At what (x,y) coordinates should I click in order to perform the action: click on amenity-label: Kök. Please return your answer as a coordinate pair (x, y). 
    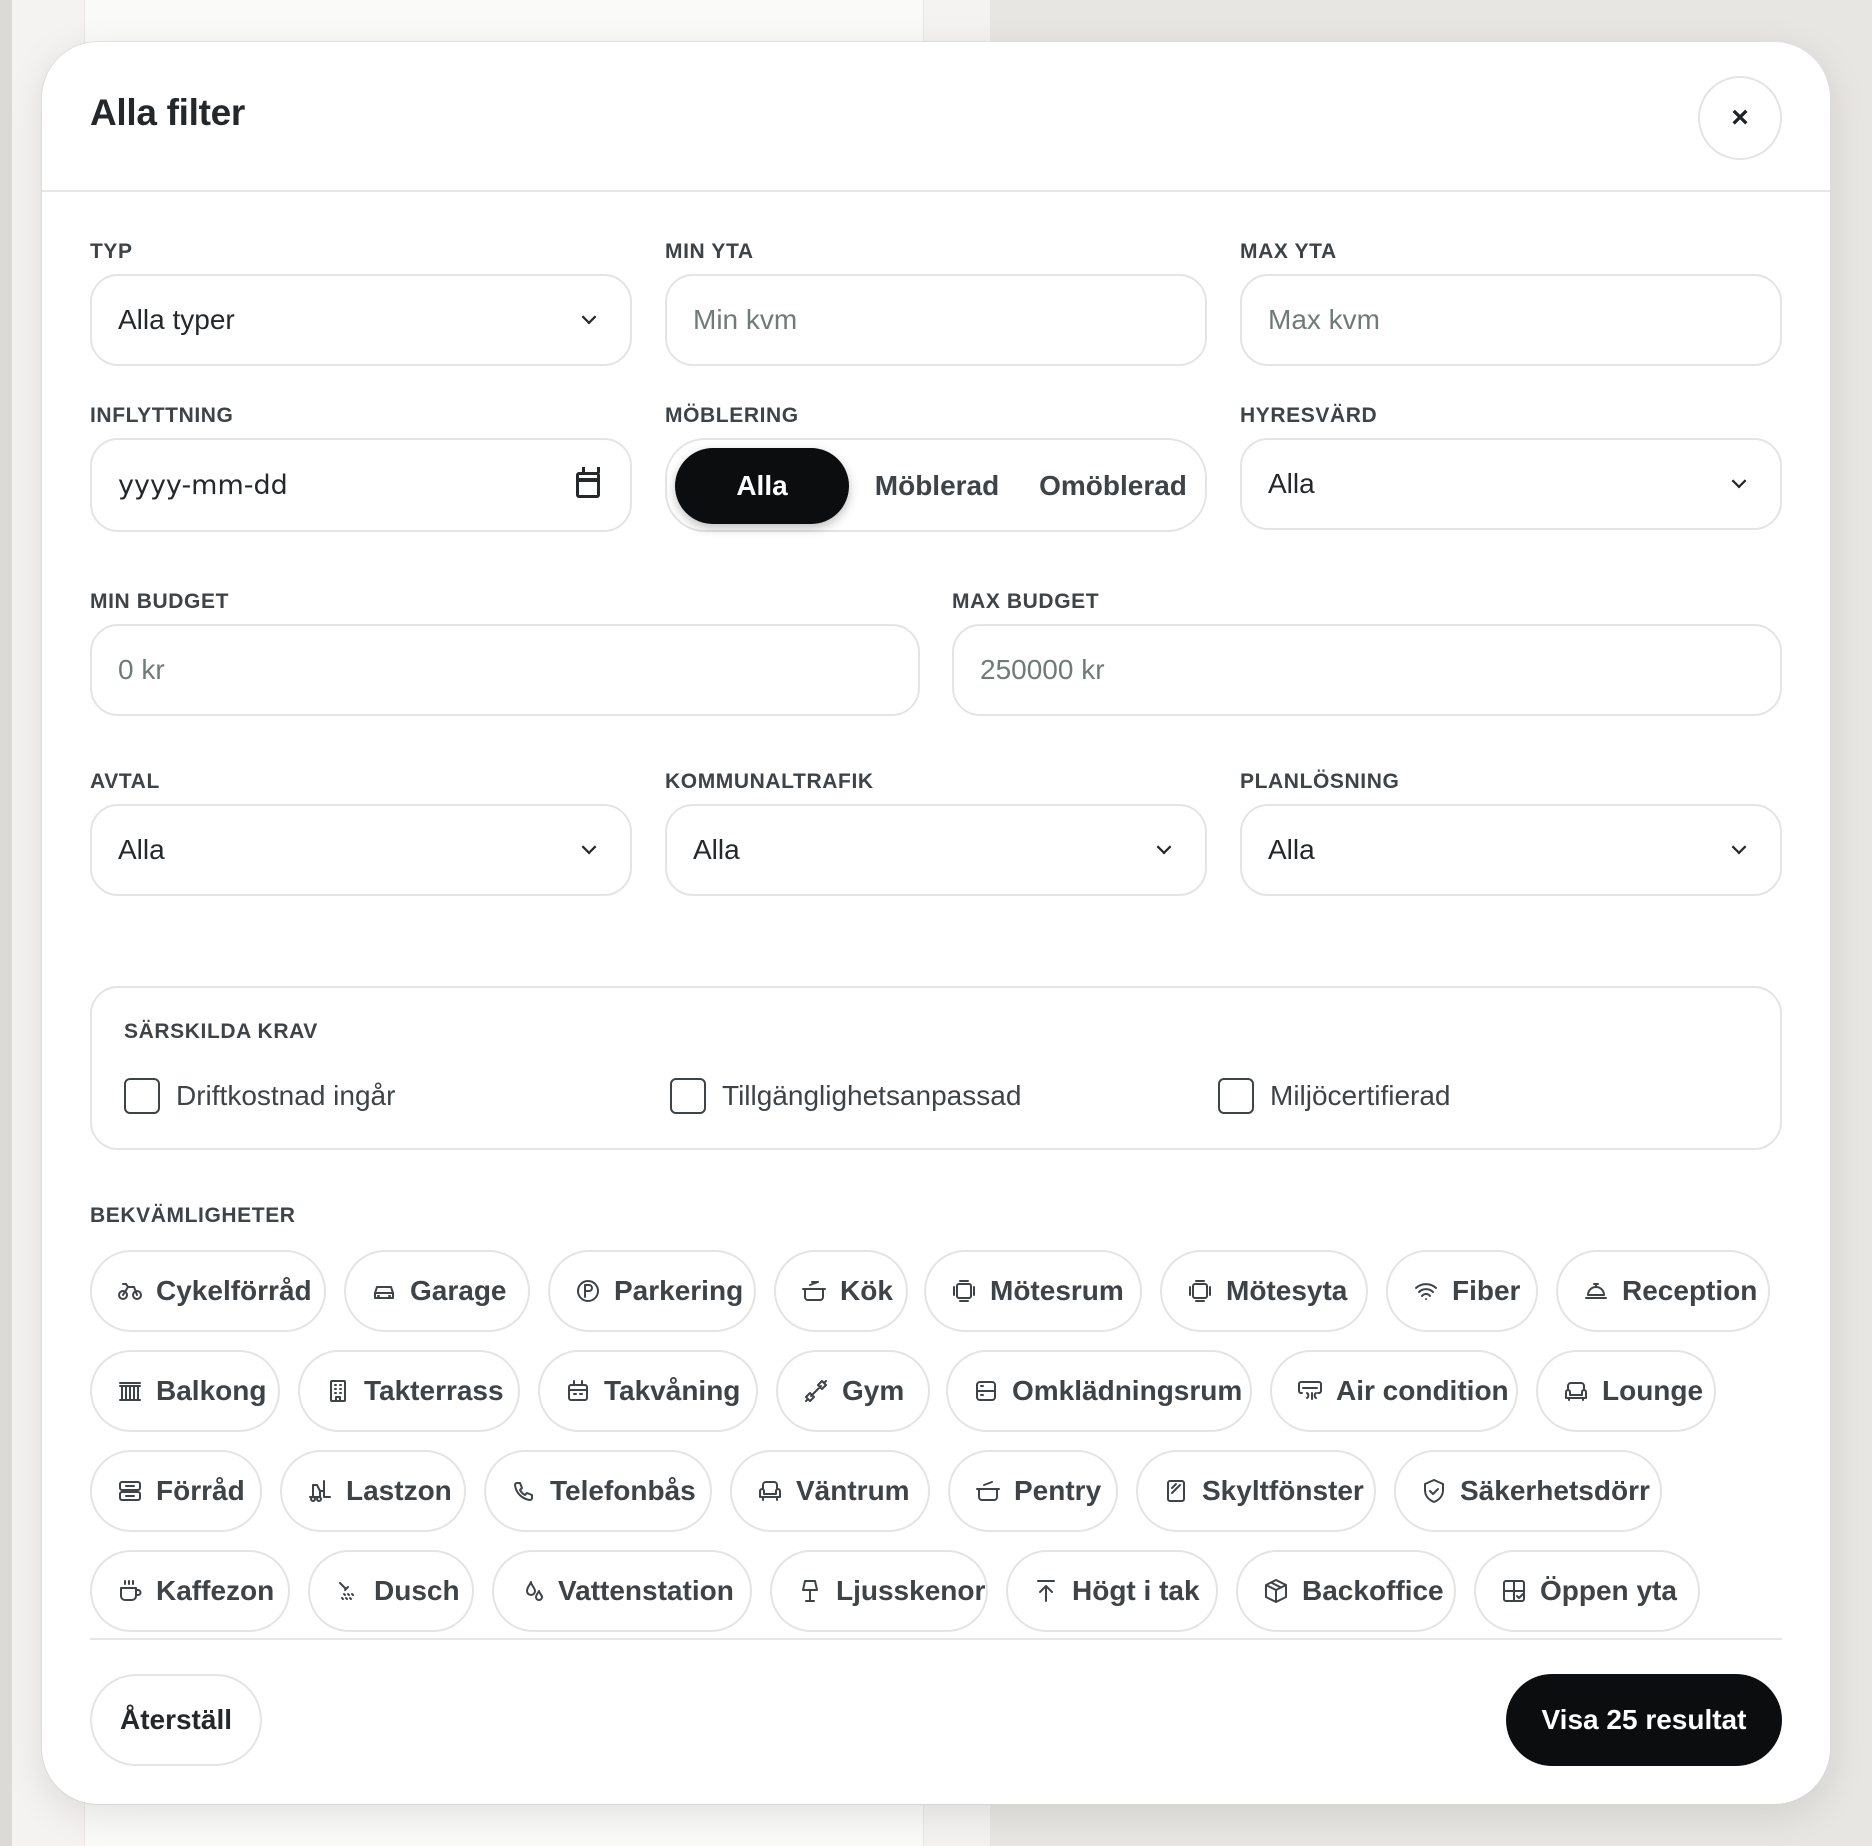
    Looking at the image, I should click on (866, 1290).